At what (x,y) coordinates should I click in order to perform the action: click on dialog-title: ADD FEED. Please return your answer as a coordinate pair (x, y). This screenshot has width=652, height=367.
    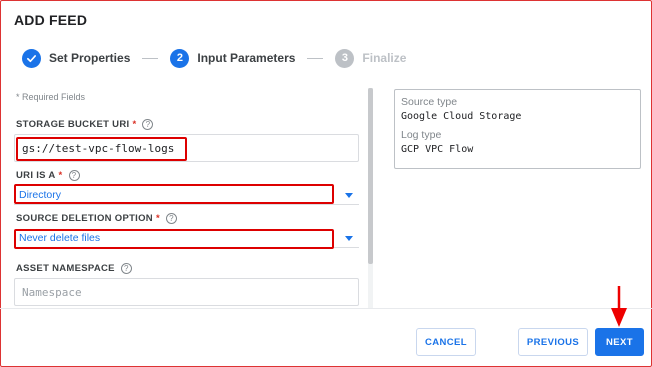
    Looking at the image, I should click on (51, 20).